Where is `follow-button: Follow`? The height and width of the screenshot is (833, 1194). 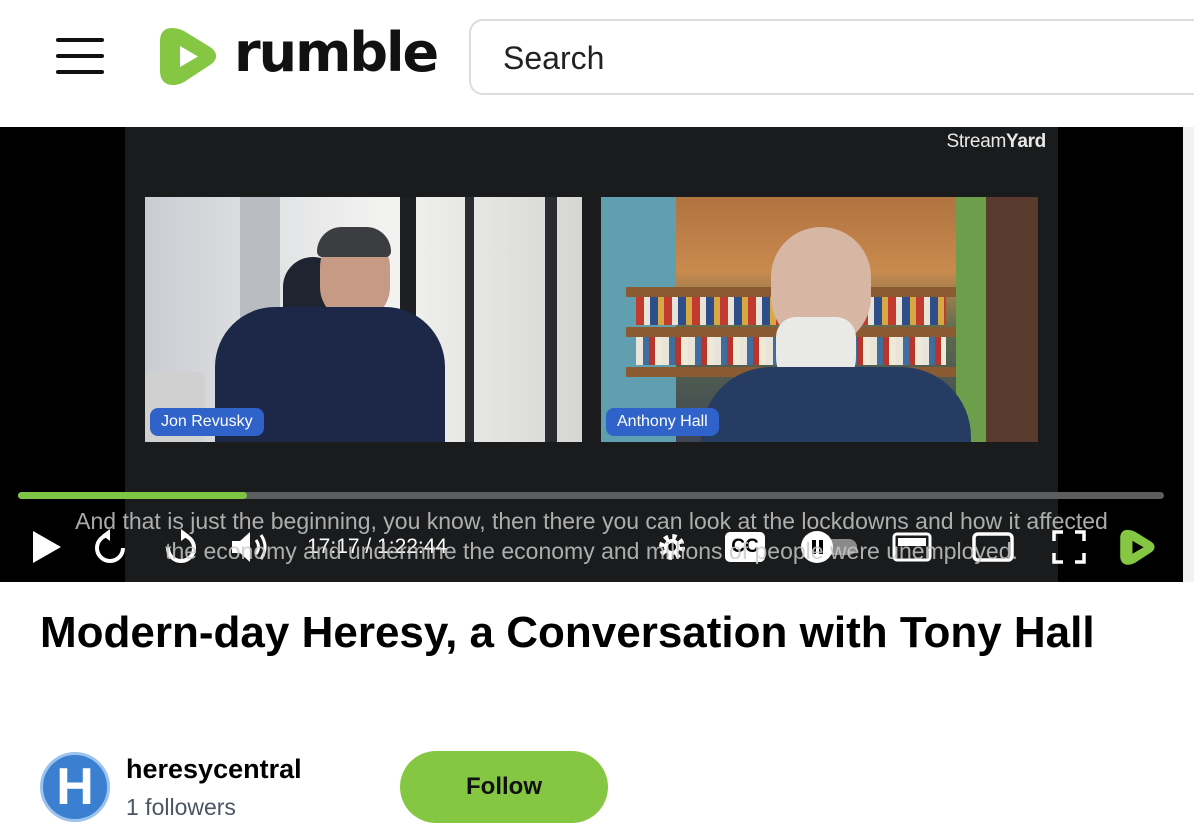 follow-button: Follow is located at coordinates (504, 787).